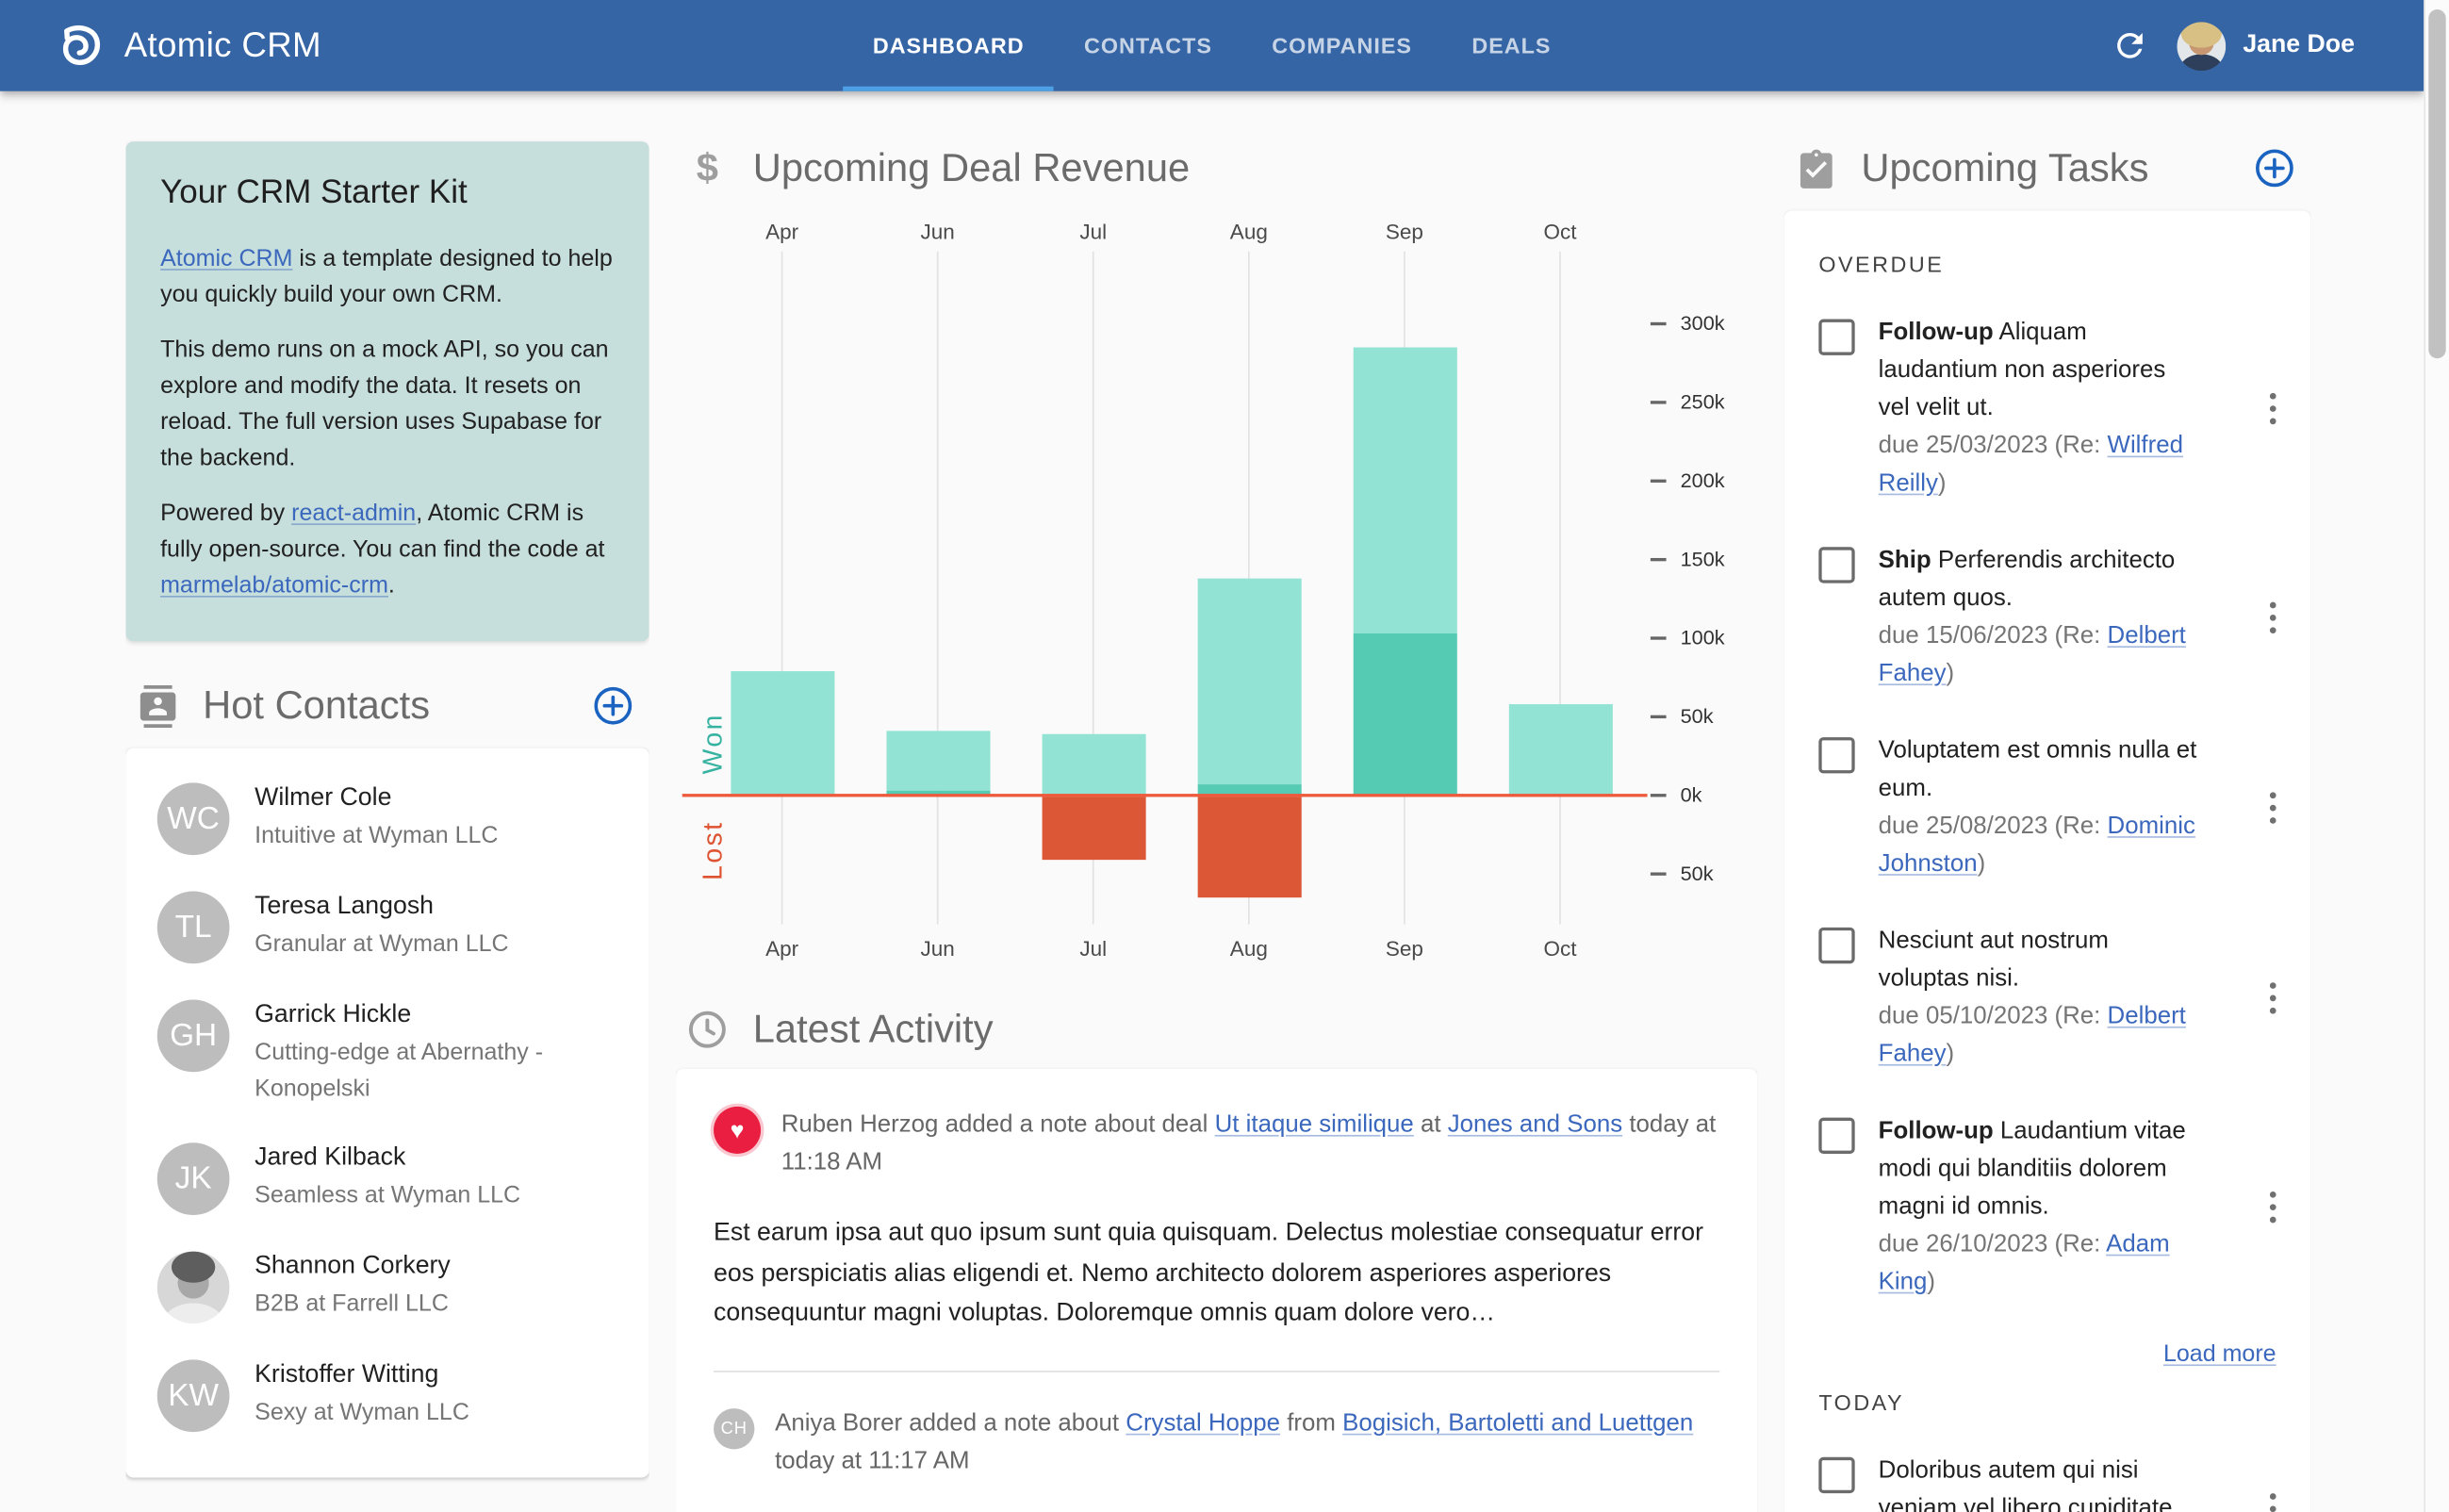 The height and width of the screenshot is (1512, 2449). What do you see at coordinates (377, 836) in the screenshot?
I see `contact-company: Intuitive at Wyman LLC` at bounding box center [377, 836].